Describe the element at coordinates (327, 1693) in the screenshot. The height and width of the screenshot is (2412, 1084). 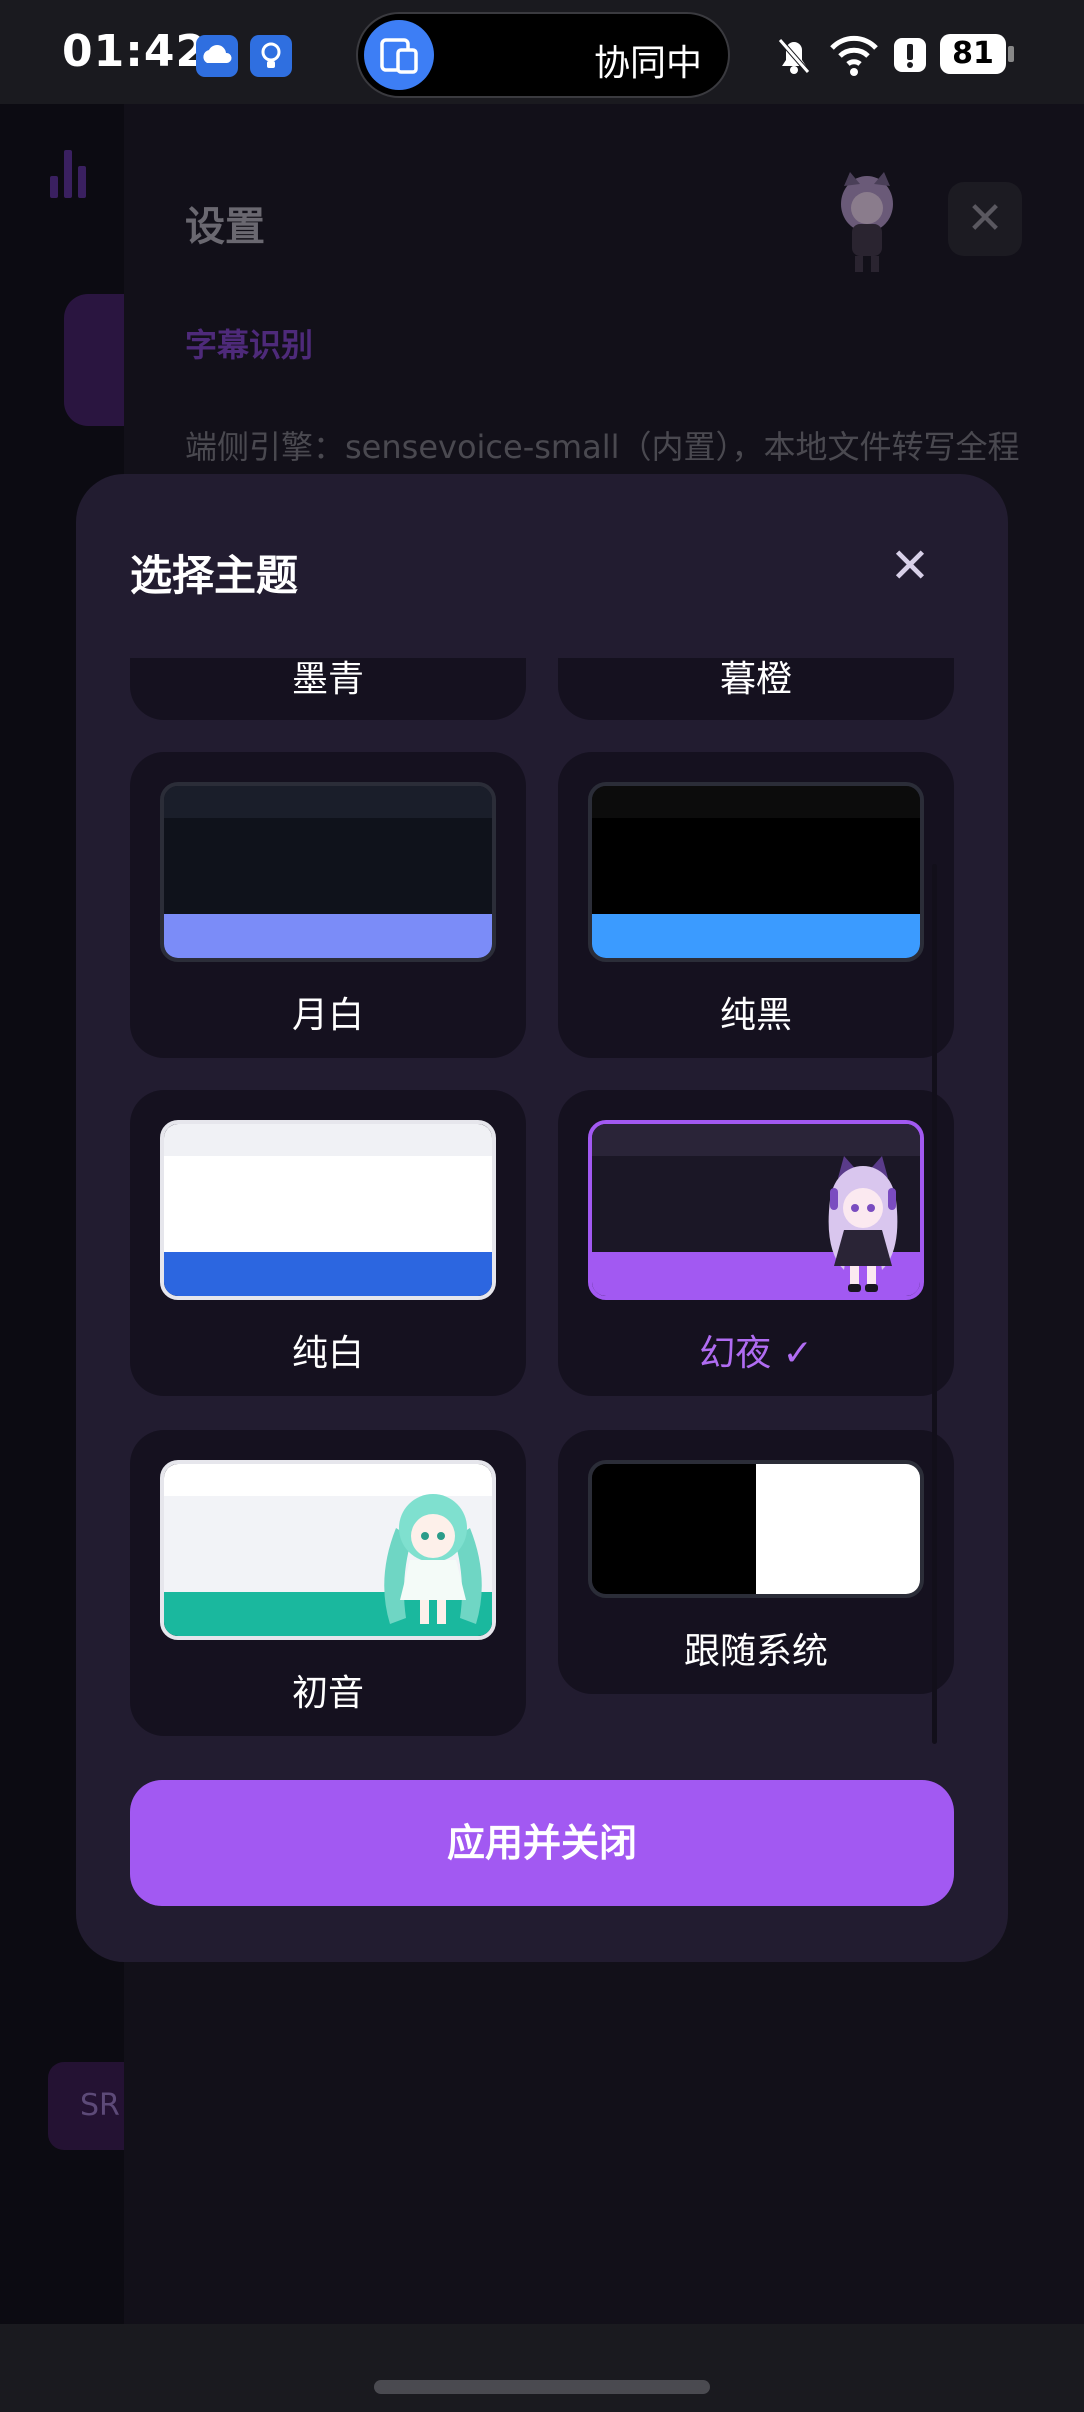
I see `theme-label: 初音` at that location.